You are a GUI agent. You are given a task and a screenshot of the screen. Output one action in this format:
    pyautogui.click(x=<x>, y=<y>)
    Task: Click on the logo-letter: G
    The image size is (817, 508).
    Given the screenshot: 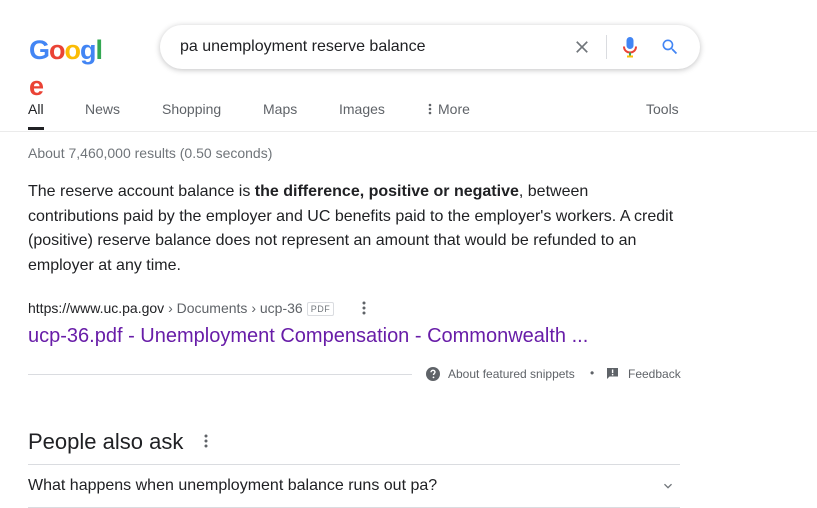 What is the action you would take?
    pyautogui.click(x=39, y=50)
    